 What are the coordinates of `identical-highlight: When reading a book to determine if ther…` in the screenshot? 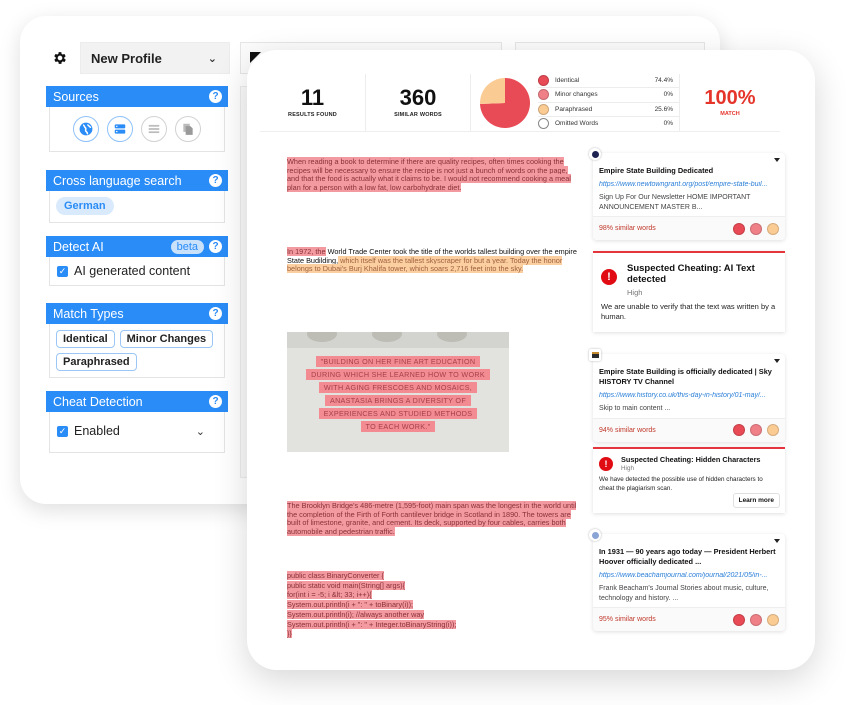 It's located at (429, 175).